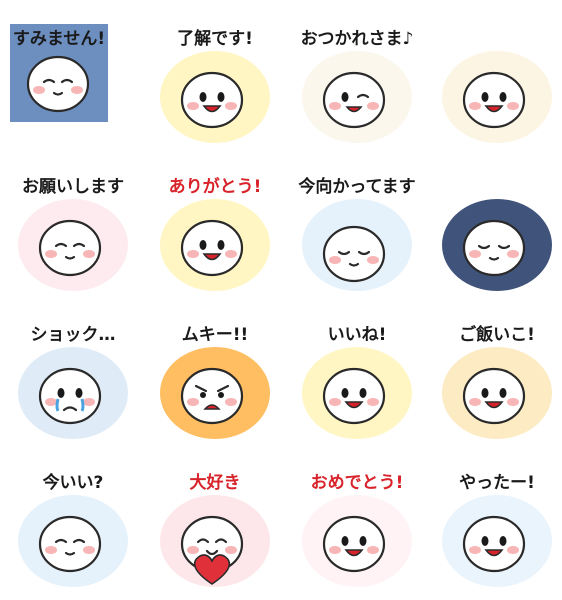 The height and width of the screenshot is (600, 562). I want to click on sticker-lets-eat: ご飯いこ!, so click(497, 383).